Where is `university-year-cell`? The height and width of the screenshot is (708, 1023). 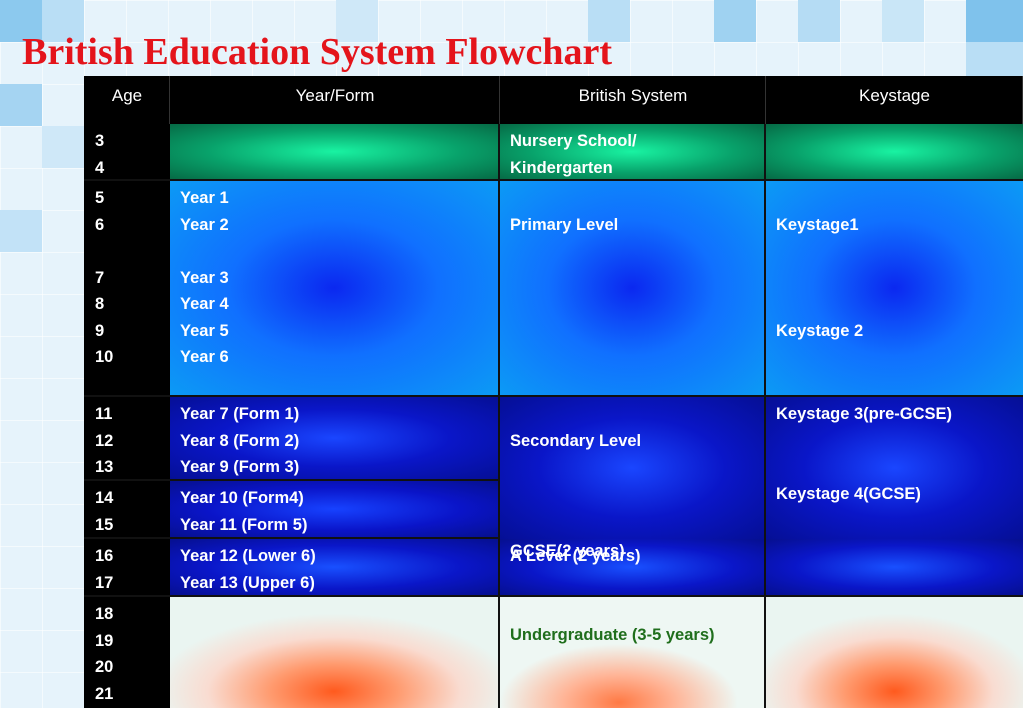
university-year-cell is located at coordinates (335, 652).